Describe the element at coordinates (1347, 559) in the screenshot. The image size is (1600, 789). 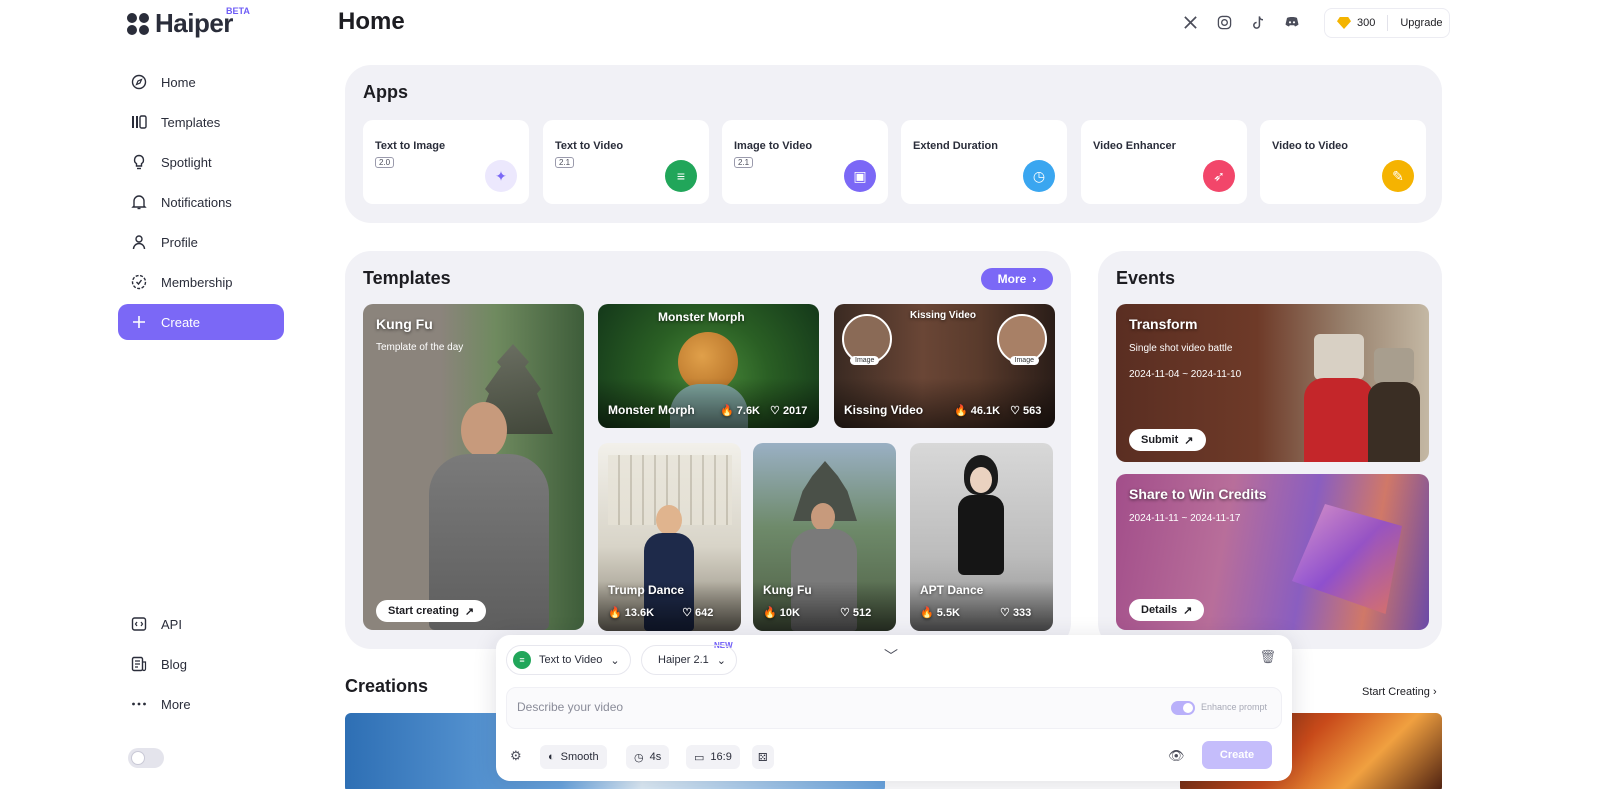
I see `crystal-image` at that location.